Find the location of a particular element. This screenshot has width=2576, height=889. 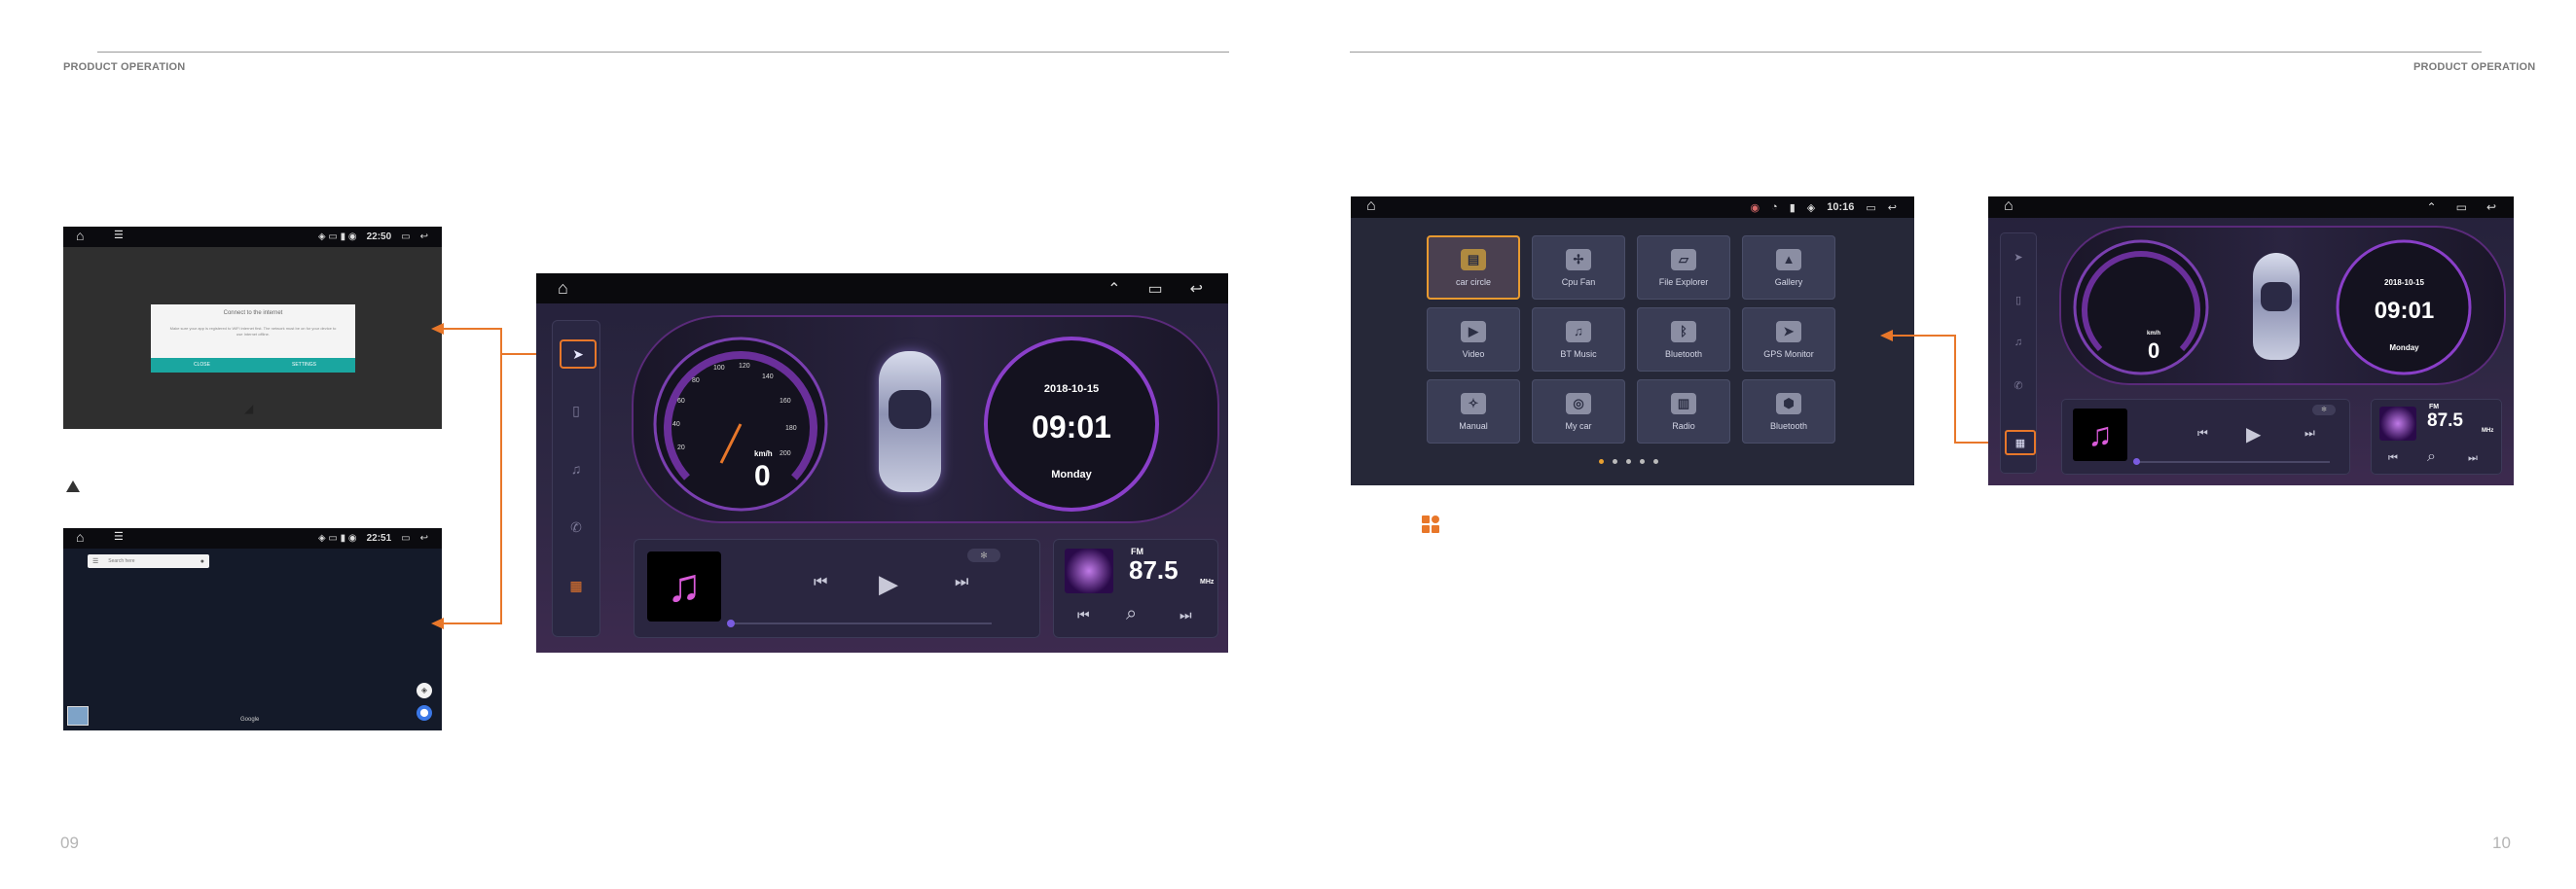

app-tile: ✢ Cpu Fan is located at coordinates (1578, 267).